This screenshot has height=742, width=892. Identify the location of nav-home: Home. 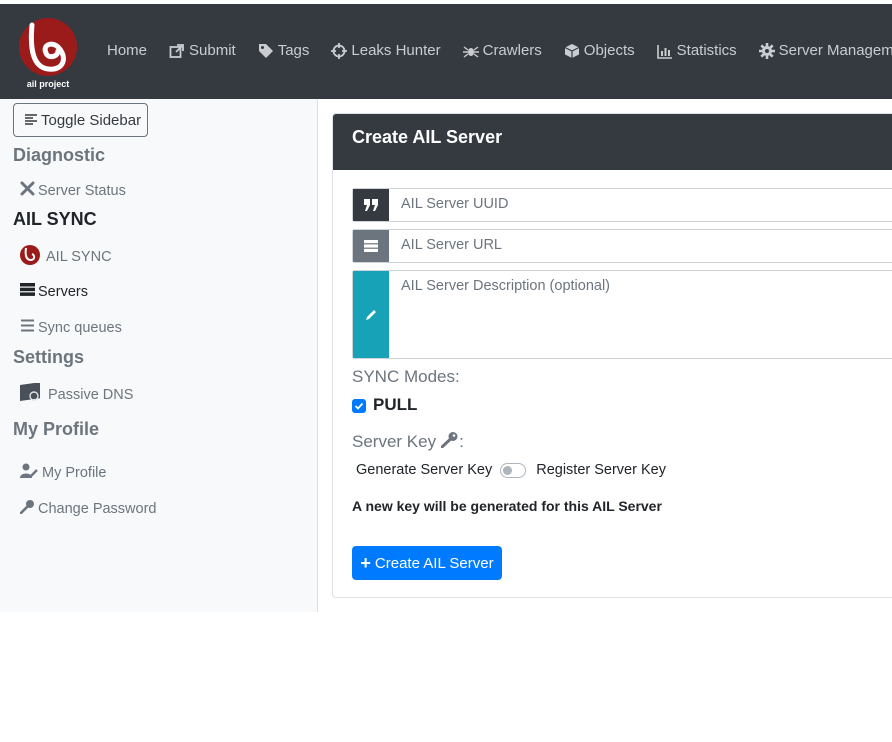
(127, 50).